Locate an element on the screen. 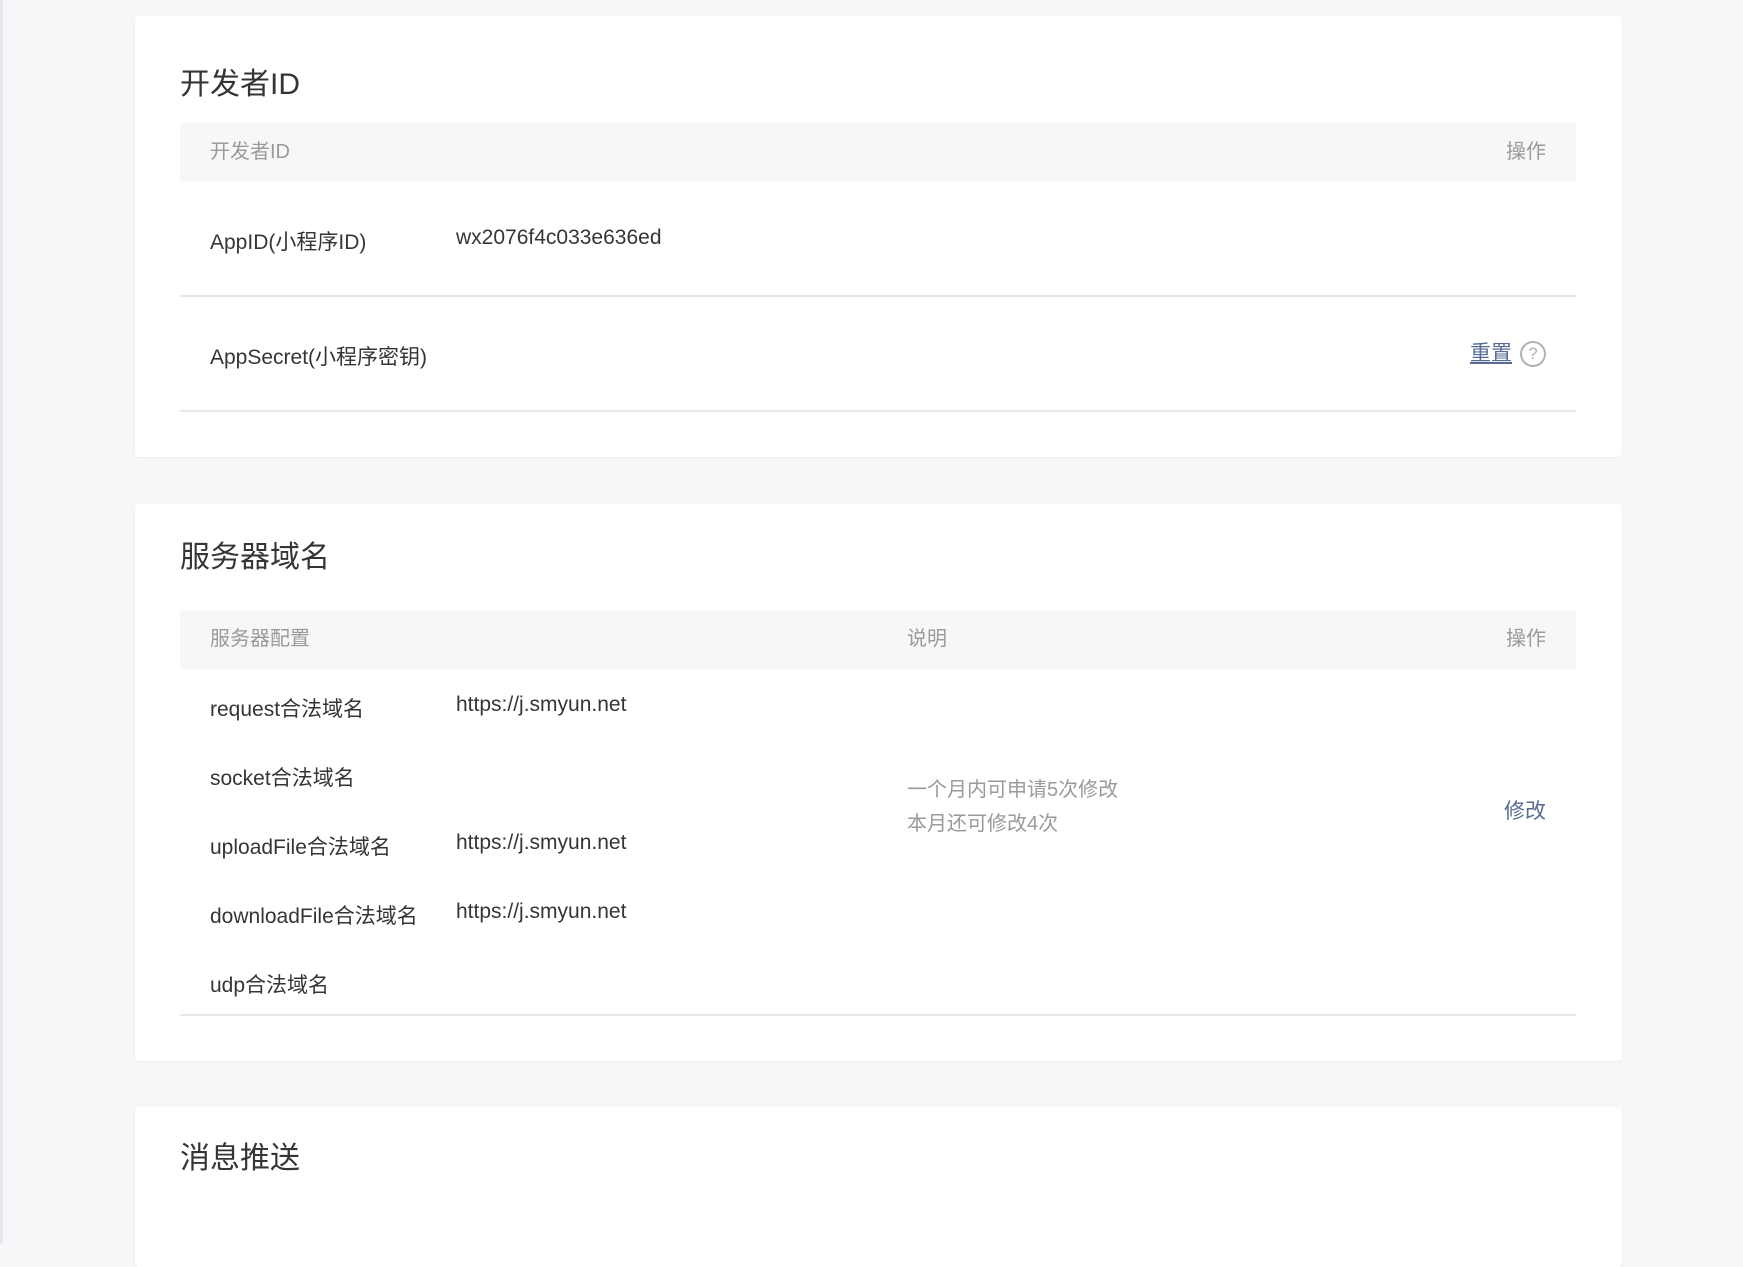  header-description: 说明 is located at coordinates (927, 639).